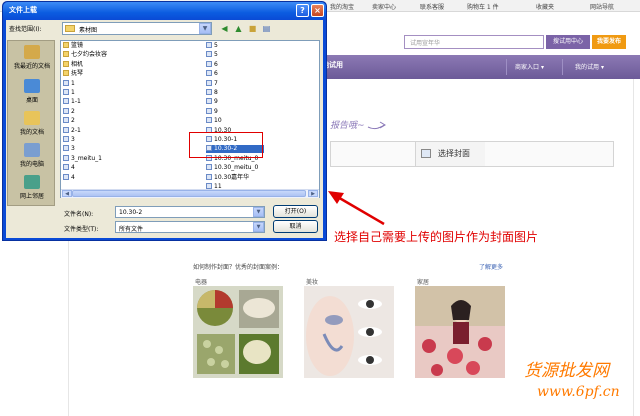  Describe the element at coordinates (312, 282) in the screenshot. I see `example-label: 美妆` at that location.